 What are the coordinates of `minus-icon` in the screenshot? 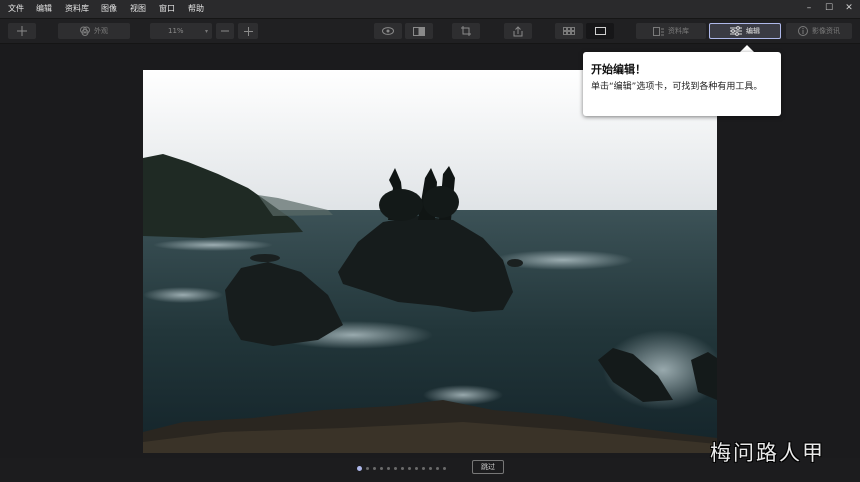 It's located at (225, 31).